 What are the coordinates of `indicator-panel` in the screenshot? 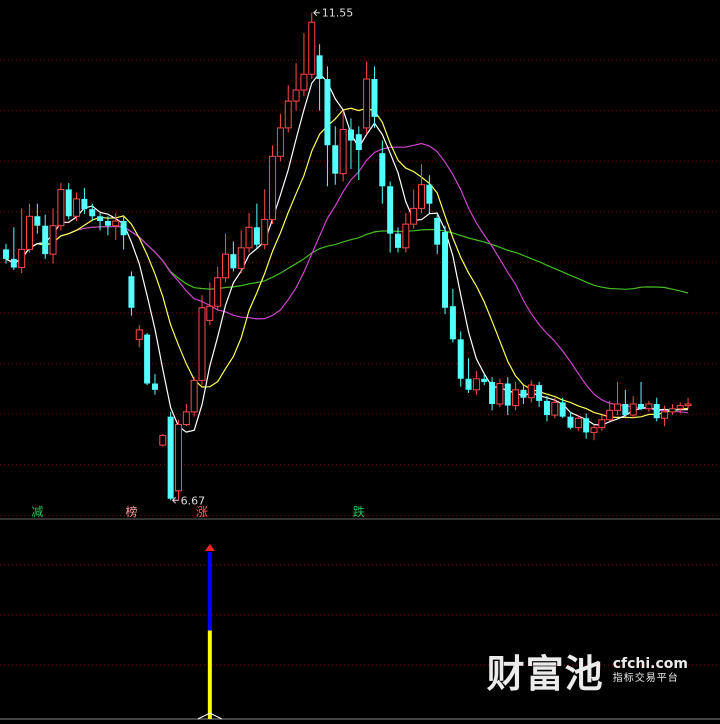 It's located at (210, 632).